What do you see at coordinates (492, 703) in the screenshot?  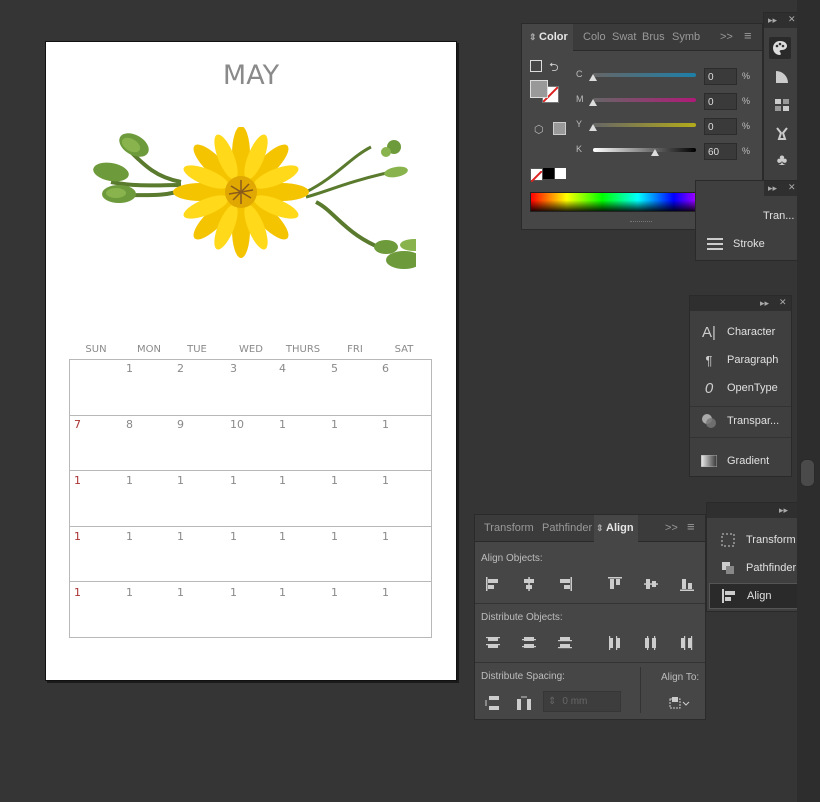 I see `vertical-distribute-space-icon` at bounding box center [492, 703].